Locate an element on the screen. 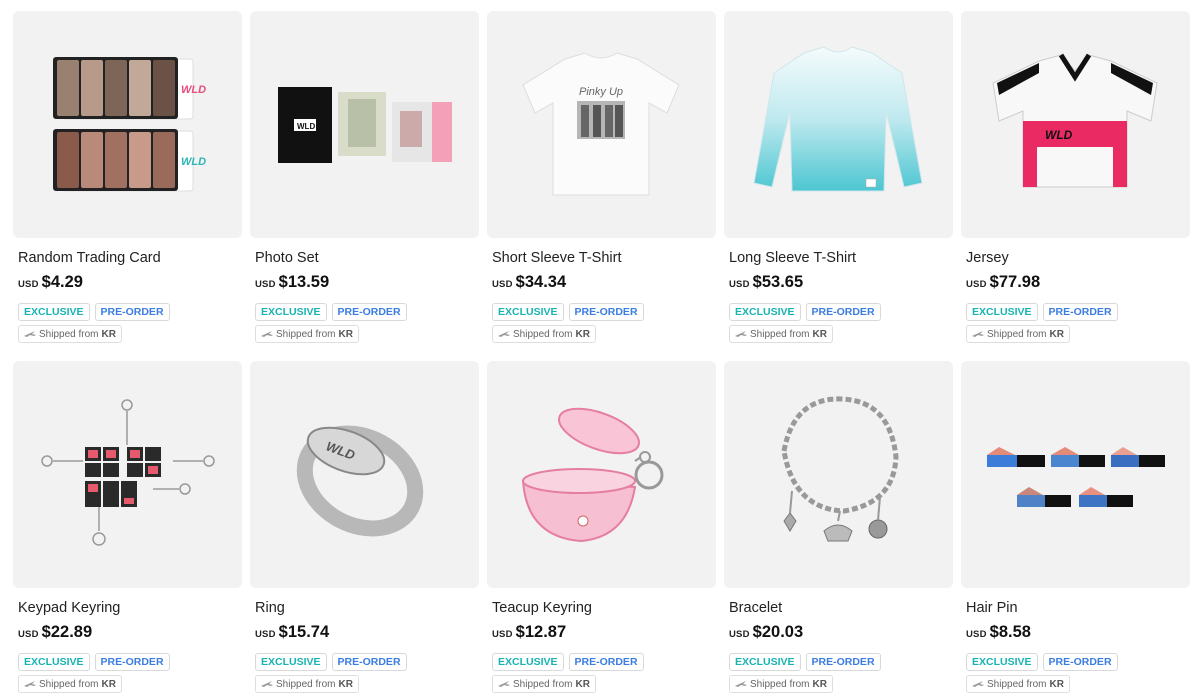 This screenshot has height=697, width=1200. product-name: Bracelet is located at coordinates (838, 608).